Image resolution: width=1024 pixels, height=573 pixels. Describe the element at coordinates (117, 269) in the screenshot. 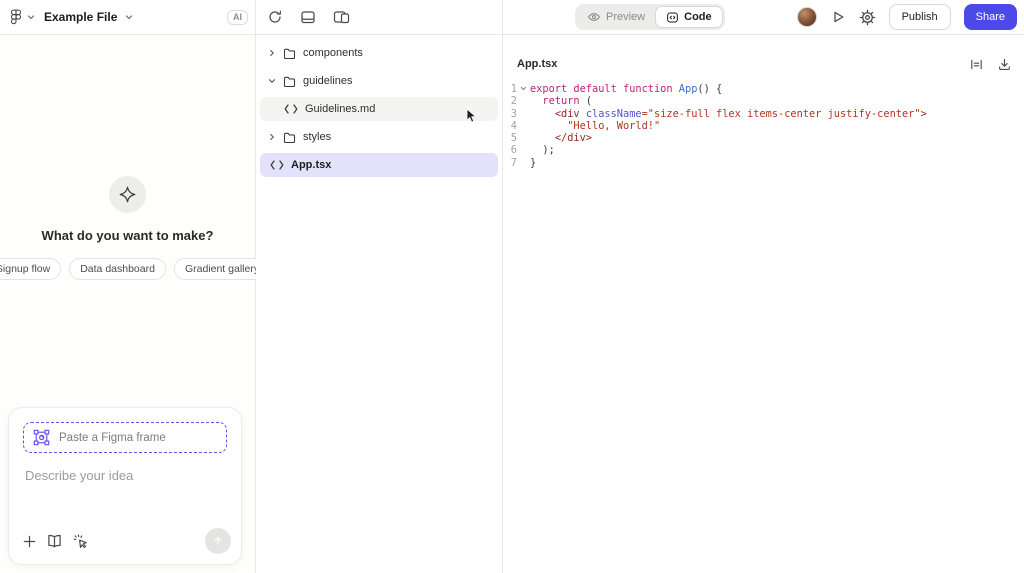

I see `chip-data-dashboard: Data dashboard` at that location.